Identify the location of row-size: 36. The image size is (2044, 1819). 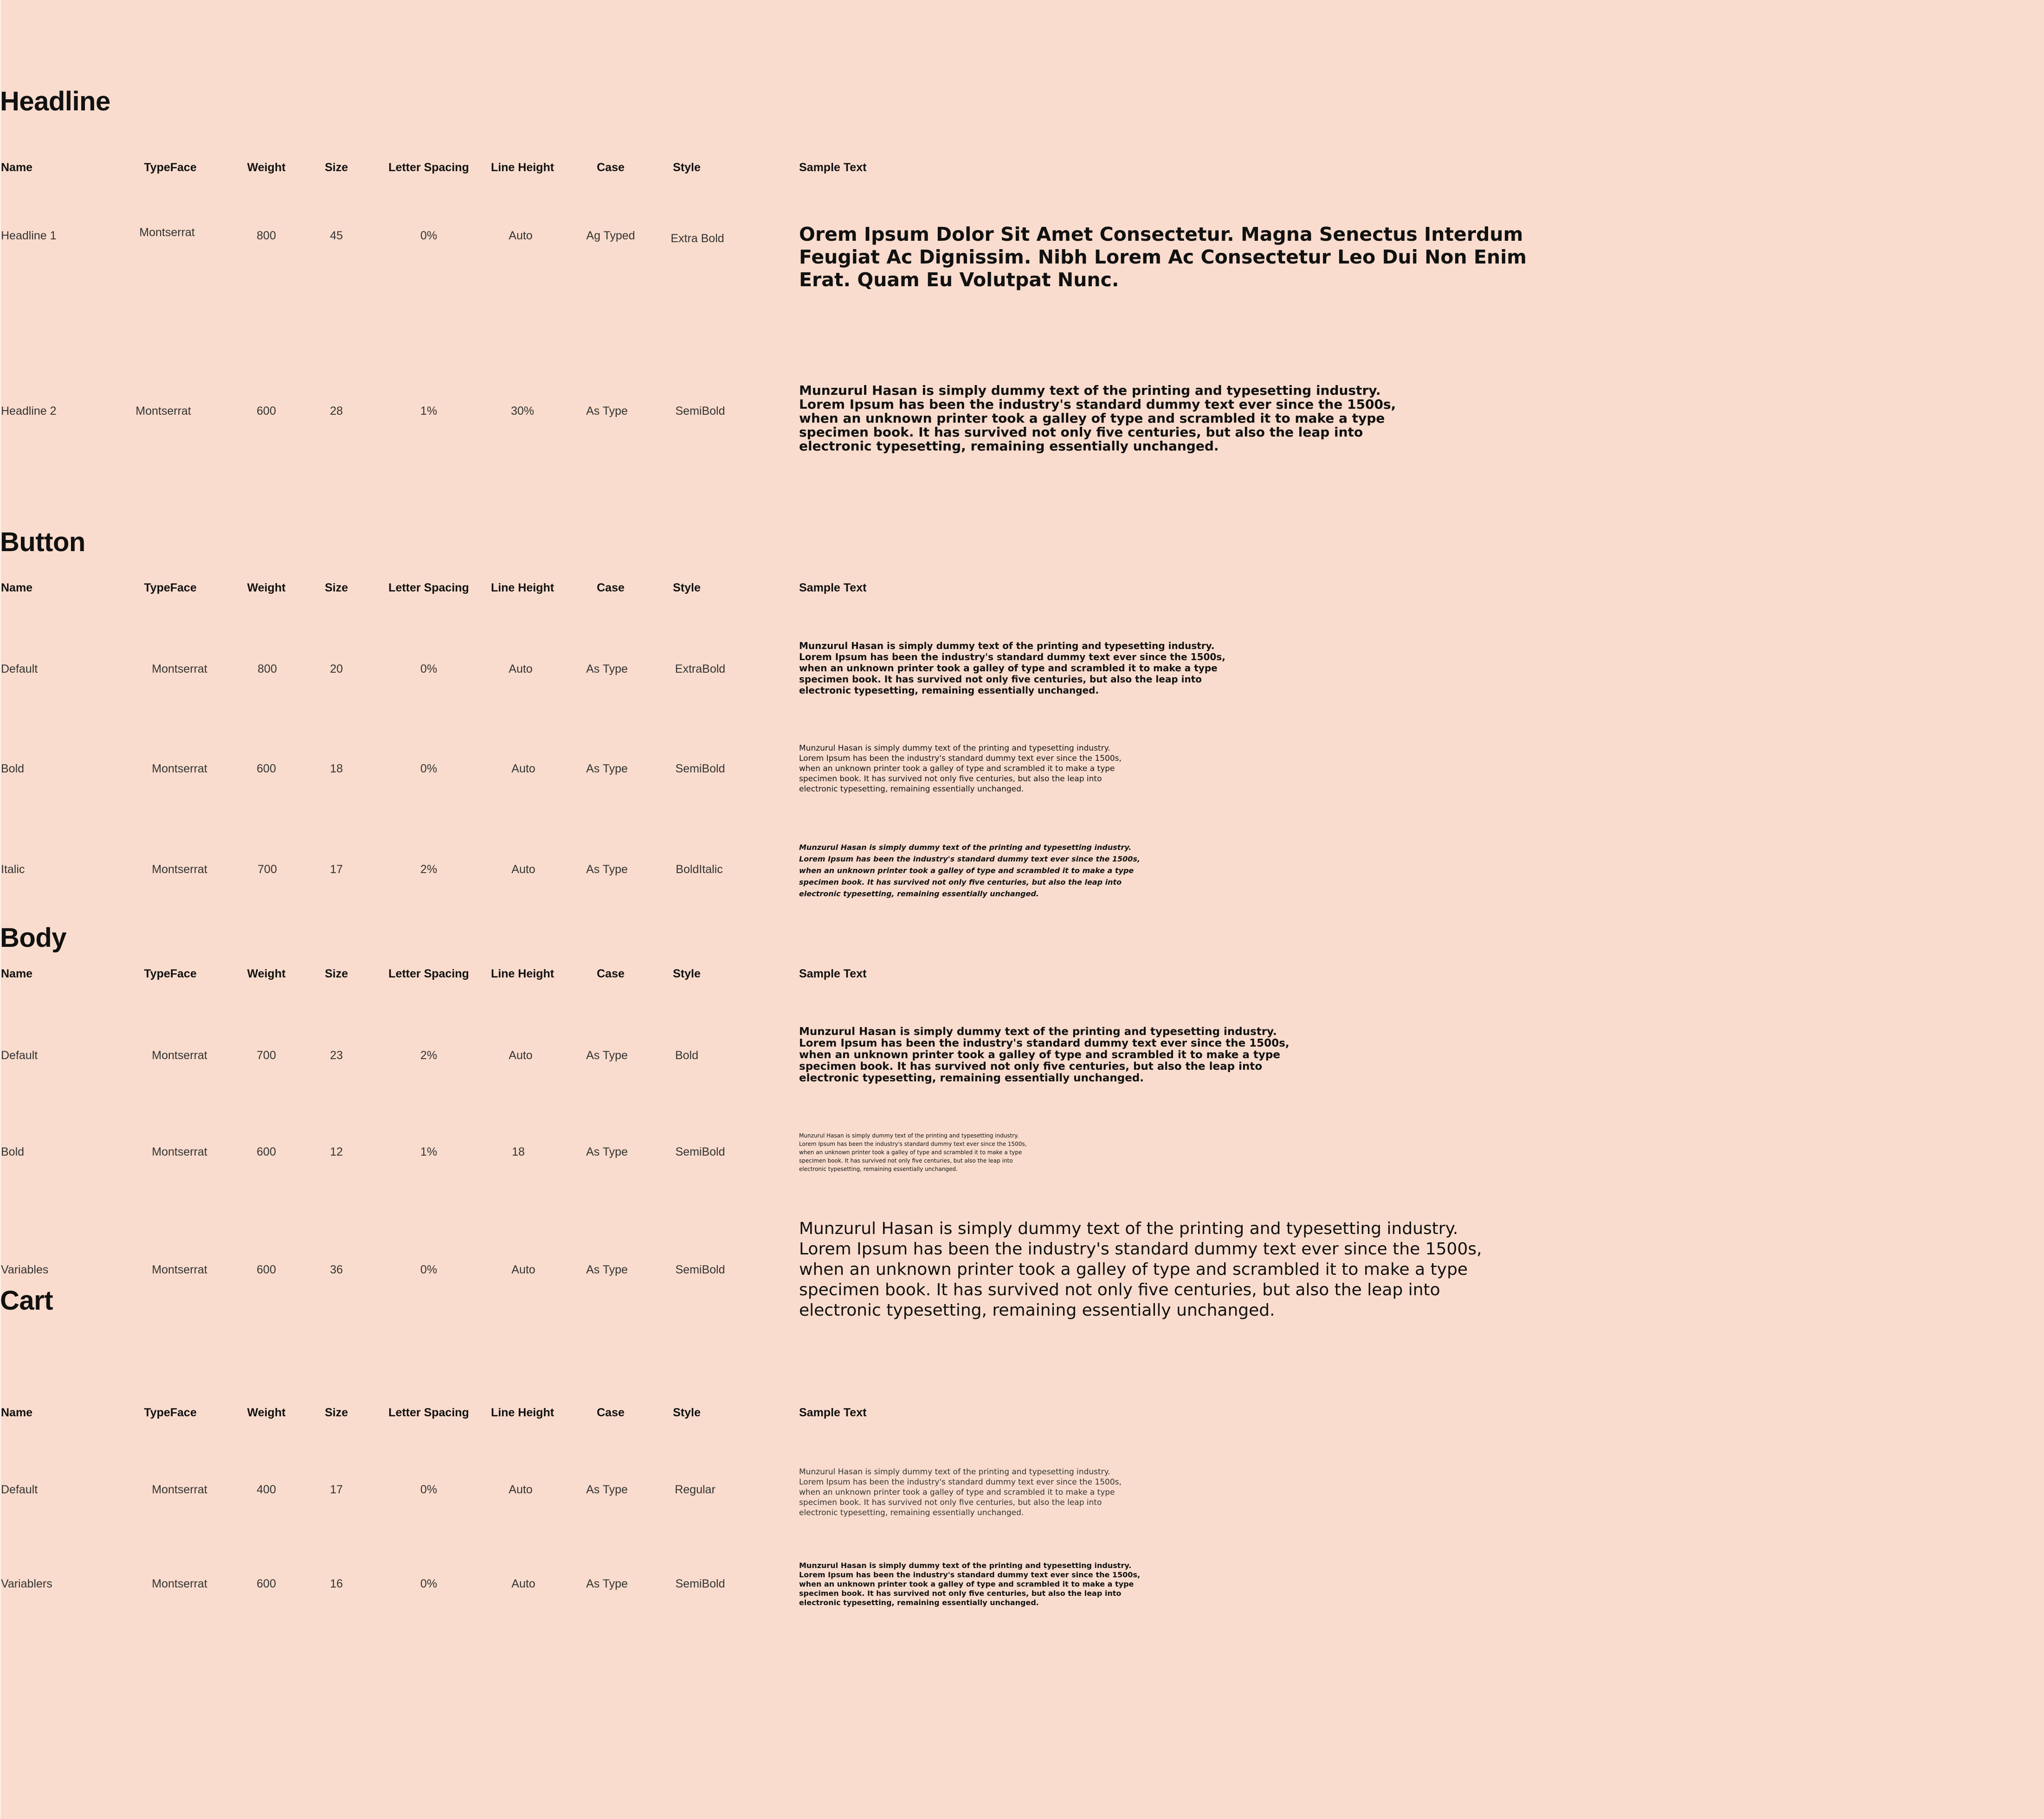
(336, 1269).